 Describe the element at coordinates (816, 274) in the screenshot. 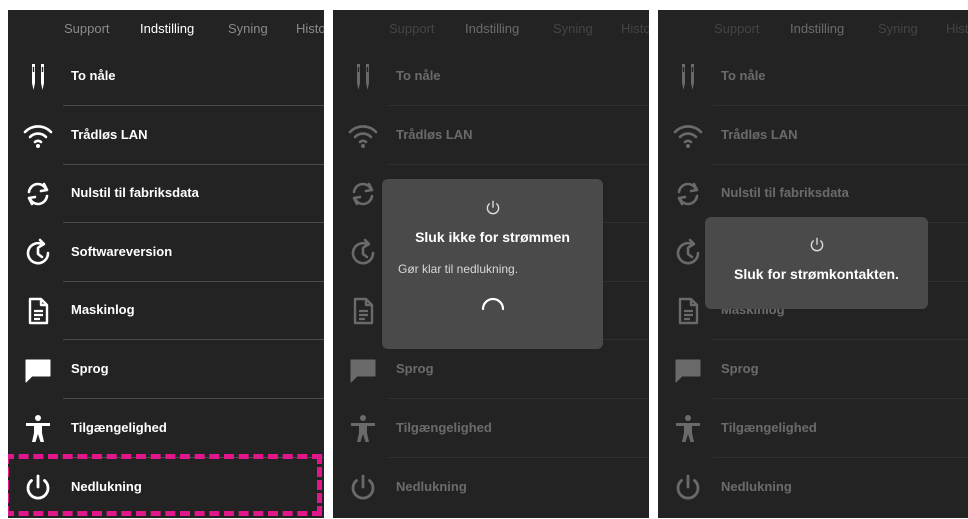

I see `dialog-title: Sluk for strømkontakten.` at that location.